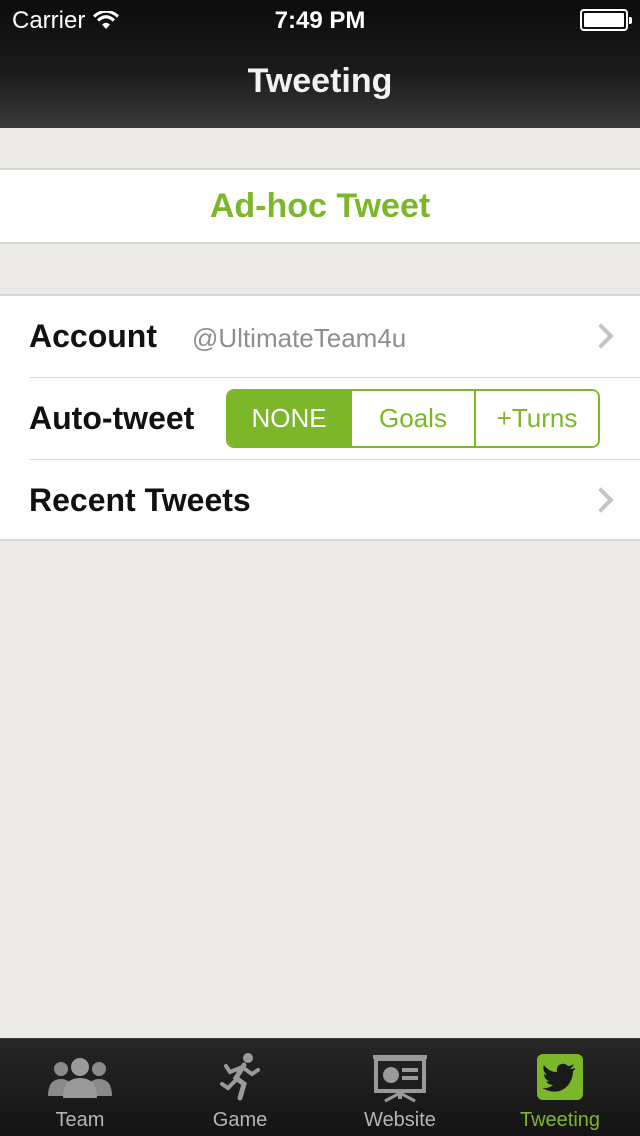 This screenshot has height=1136, width=640. Describe the element at coordinates (299, 338) in the screenshot. I see `account-value: @UltimateTeam4u` at that location.